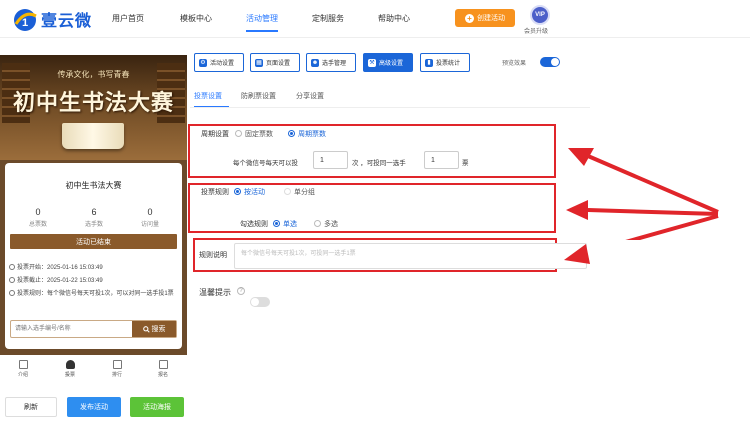 This screenshot has width=750, height=437. What do you see at coordinates (38, 212) in the screenshot?
I see `stat-value: 0` at bounding box center [38, 212].